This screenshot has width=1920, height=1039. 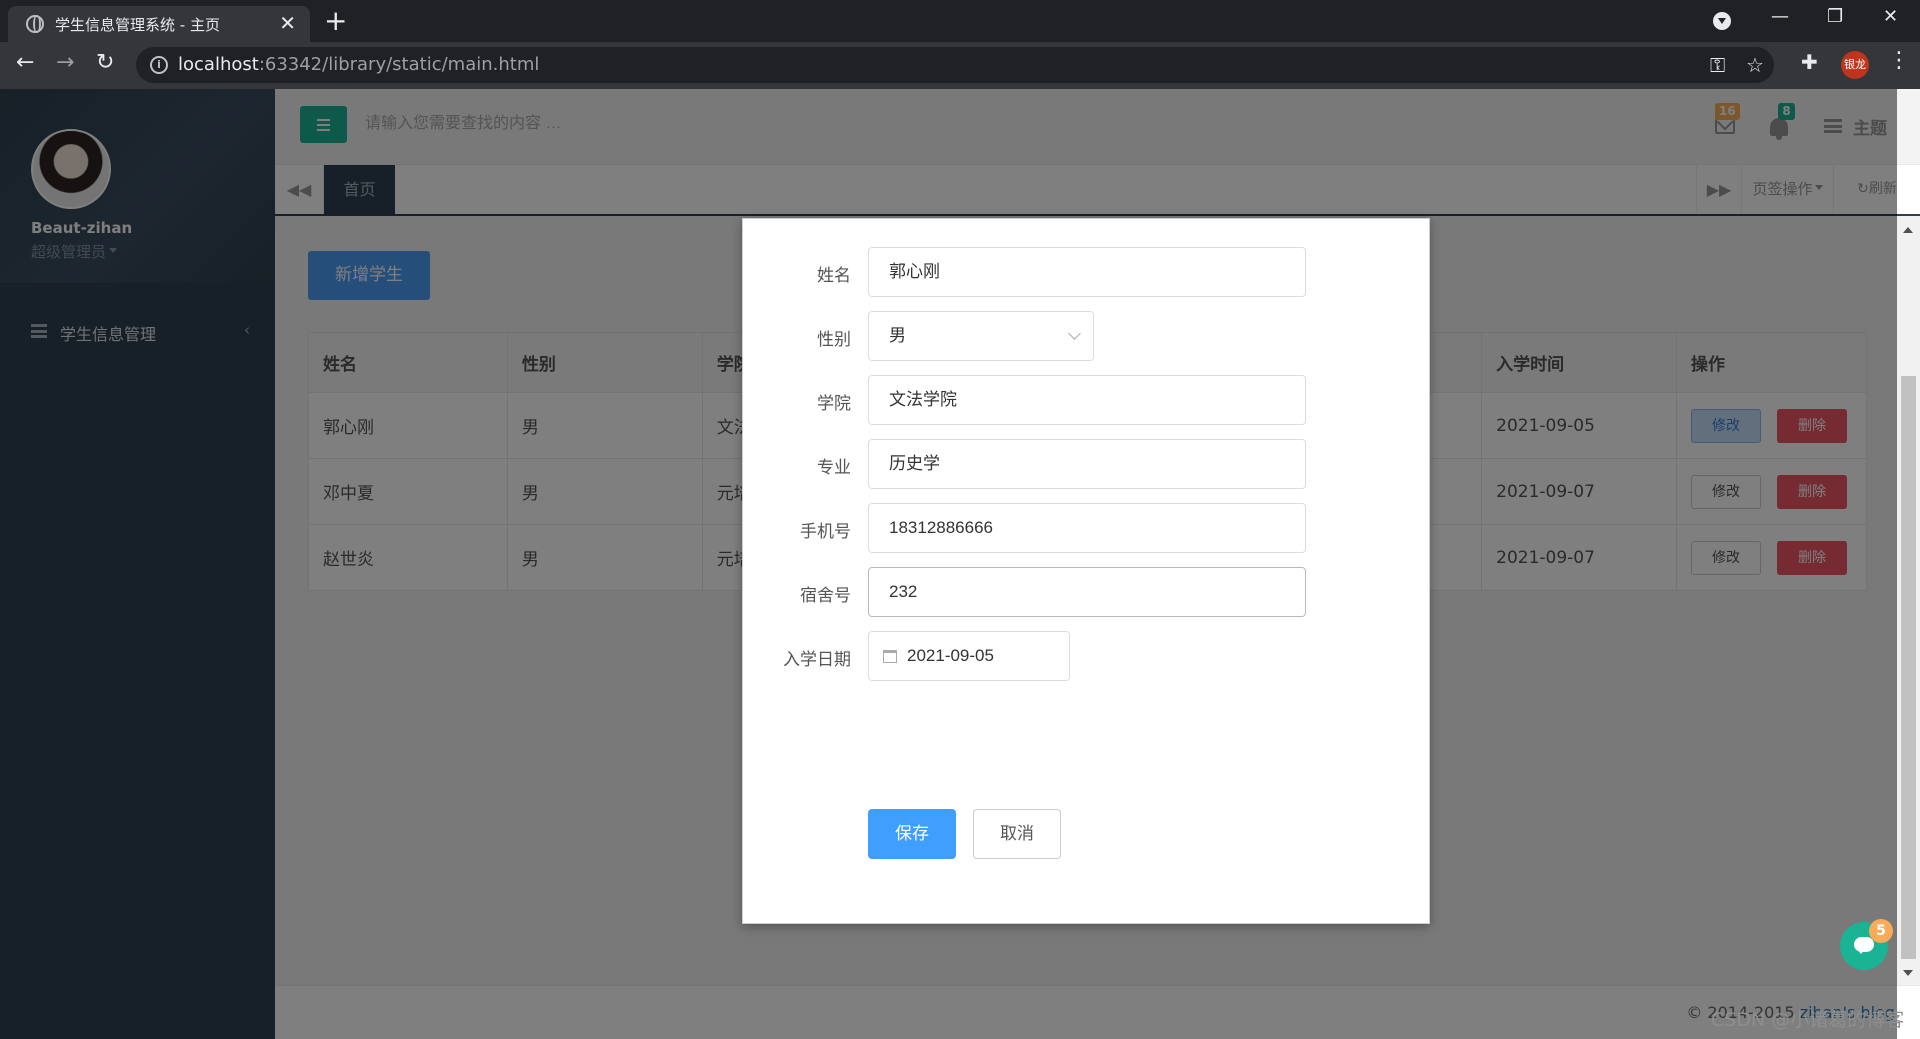 What do you see at coordinates (1809, 62) in the screenshot?
I see `extensions-icon: ✚` at bounding box center [1809, 62].